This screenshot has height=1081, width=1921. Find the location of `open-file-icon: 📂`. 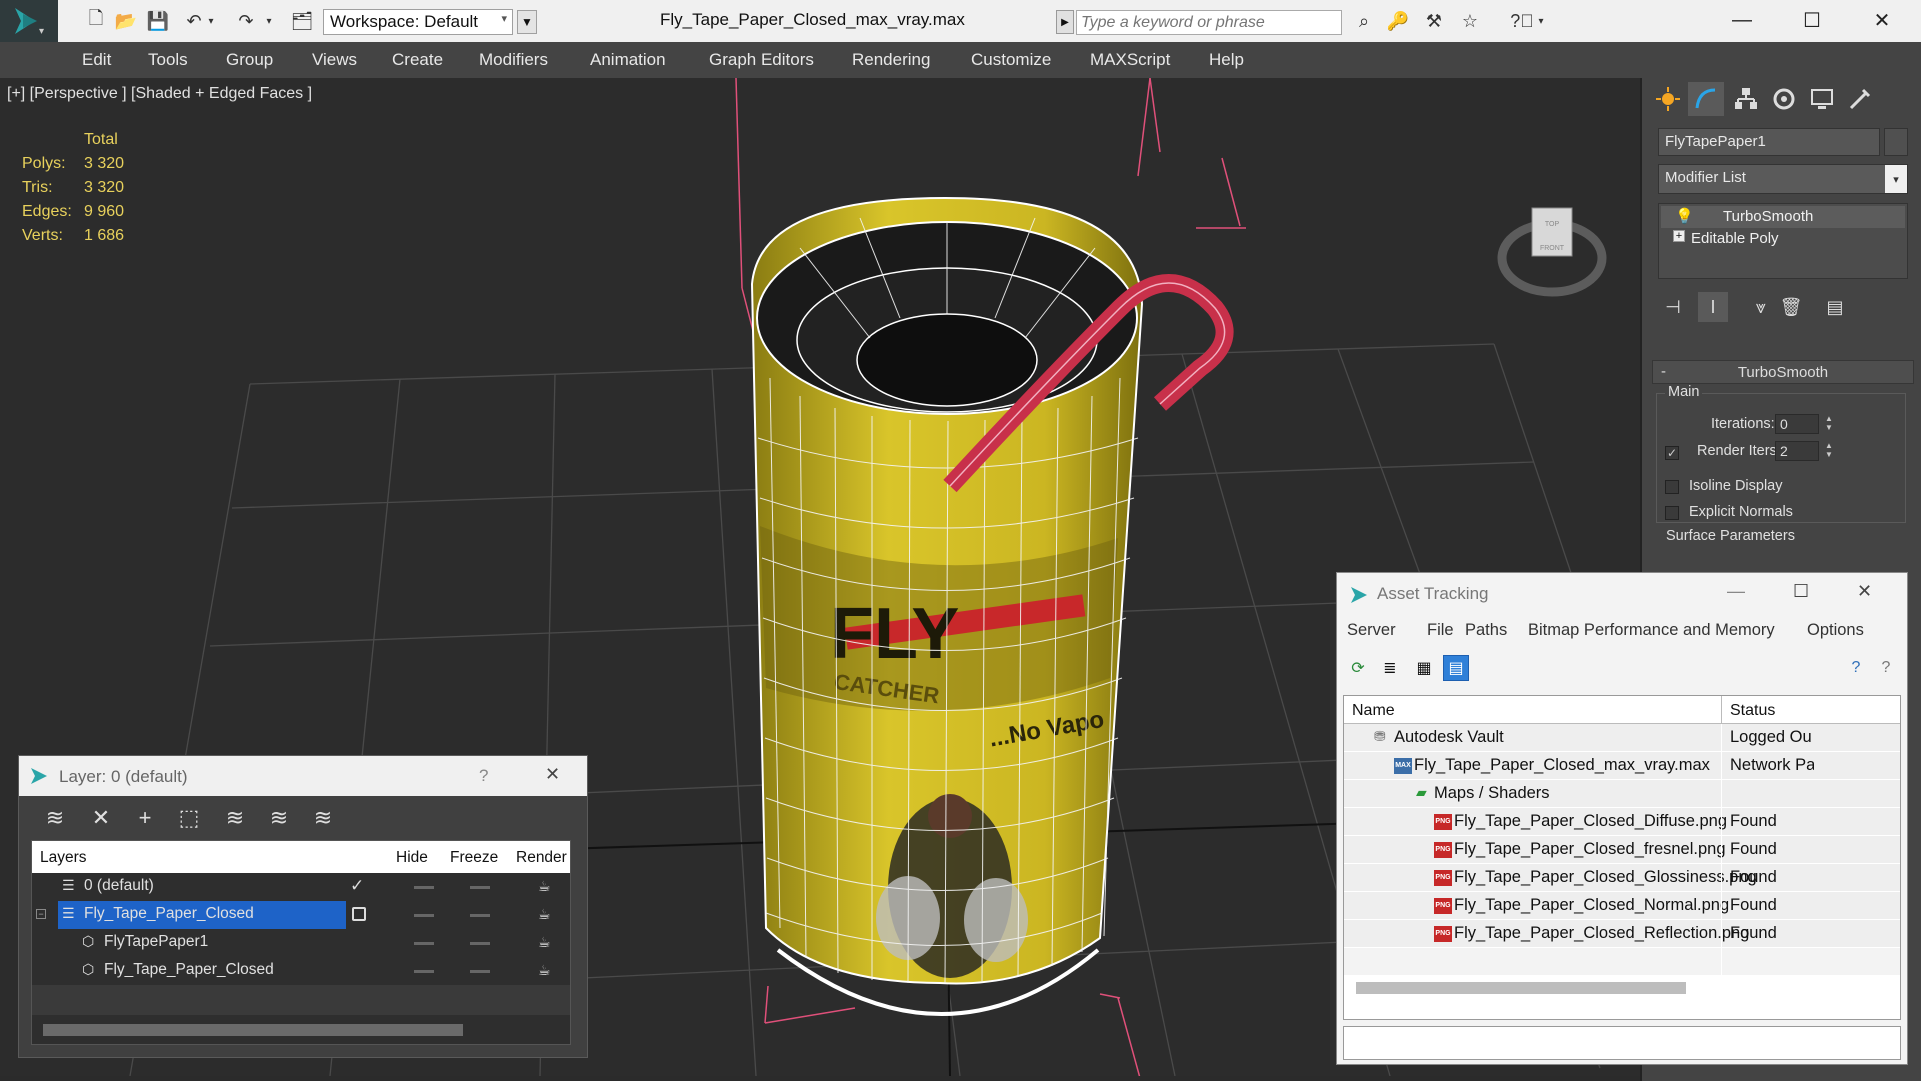

open-file-icon: 📂 is located at coordinates (126, 21).